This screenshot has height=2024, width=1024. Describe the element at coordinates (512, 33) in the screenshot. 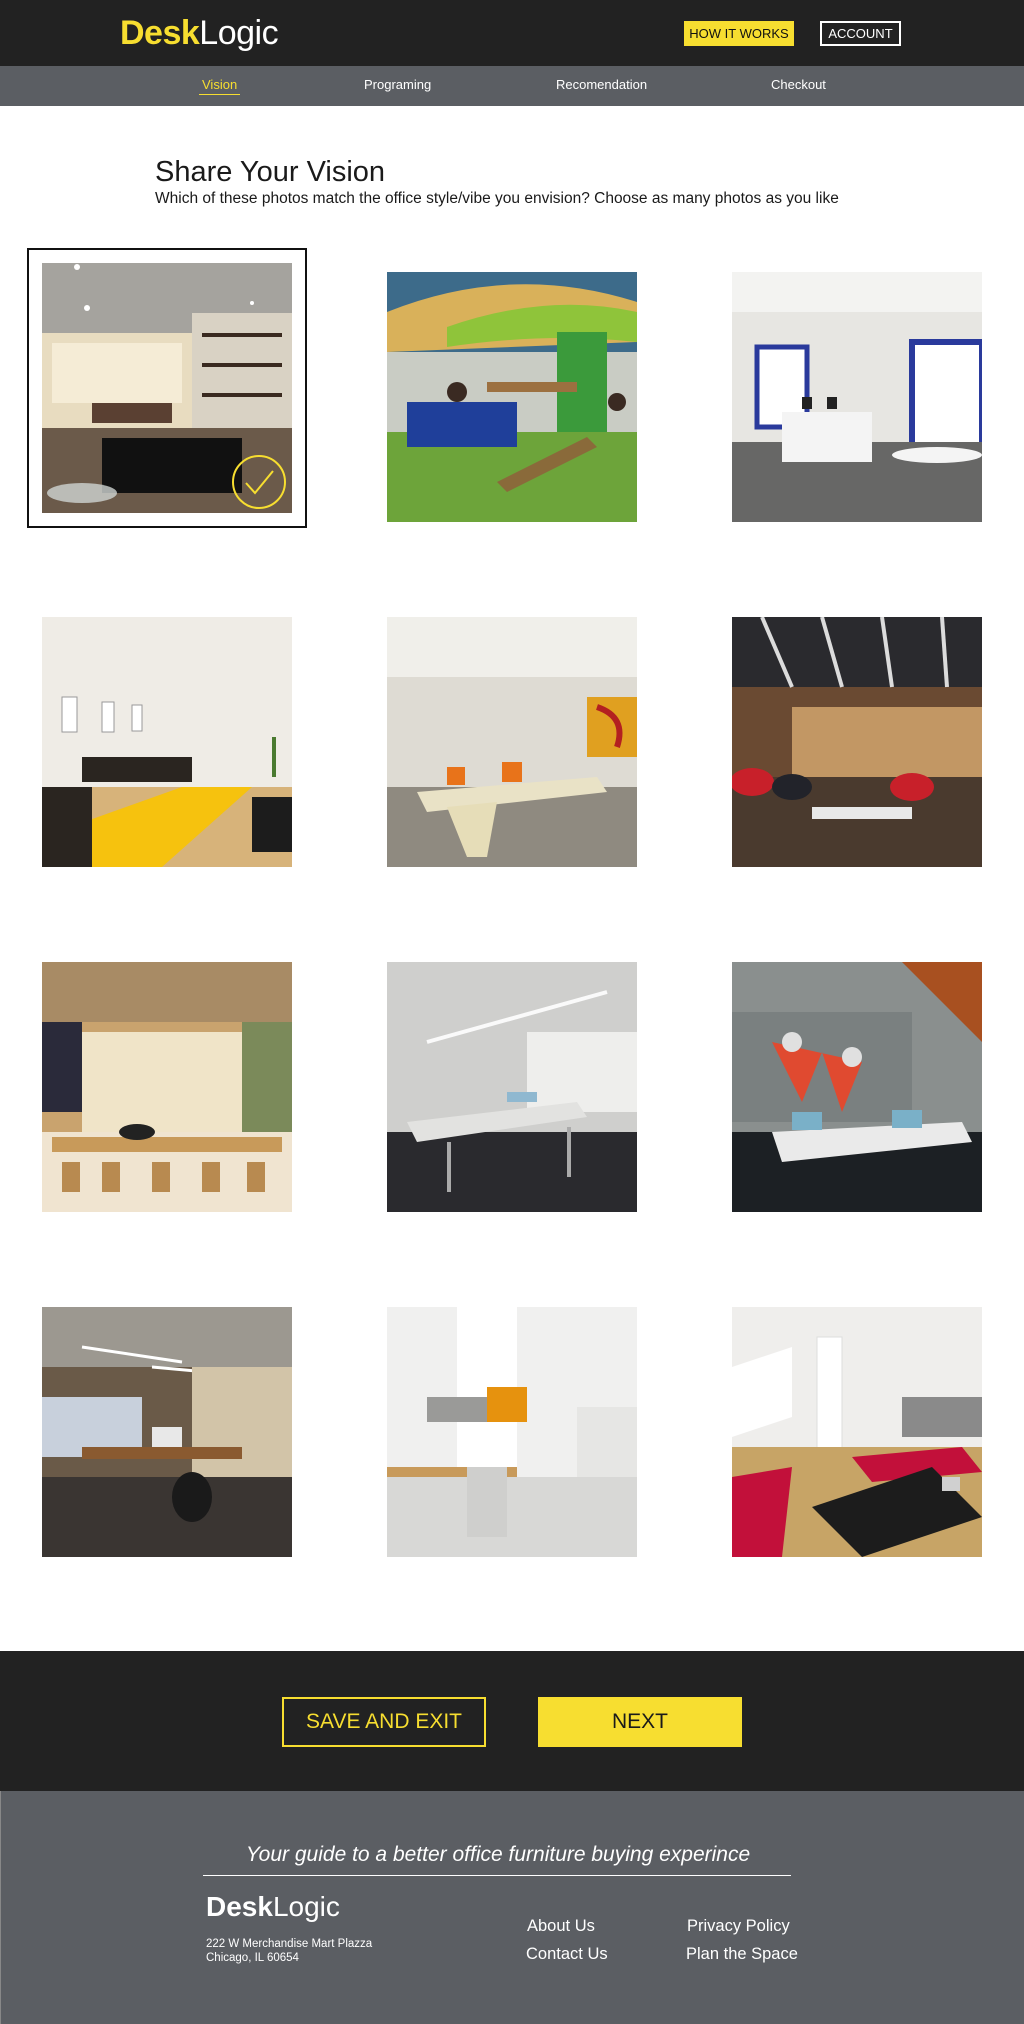

I see `top-header: DeskLogic HOW IT WORKS ACCOUNT` at that location.